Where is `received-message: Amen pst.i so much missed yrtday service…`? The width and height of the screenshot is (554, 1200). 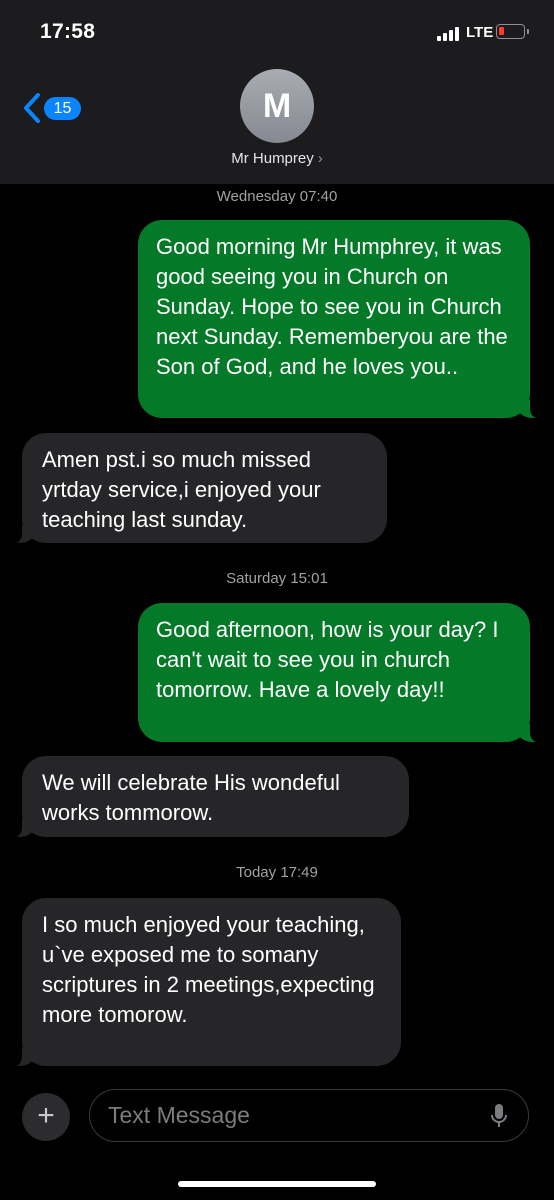 received-message: Amen pst.i so much missed yrtday service… is located at coordinates (197, 488).